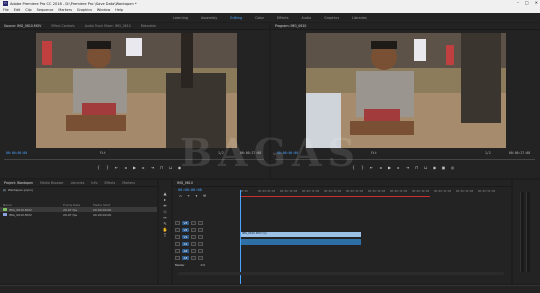  Describe the element at coordinates (103, 153) in the screenshot. I see `source-fit-select: Fit` at that location.